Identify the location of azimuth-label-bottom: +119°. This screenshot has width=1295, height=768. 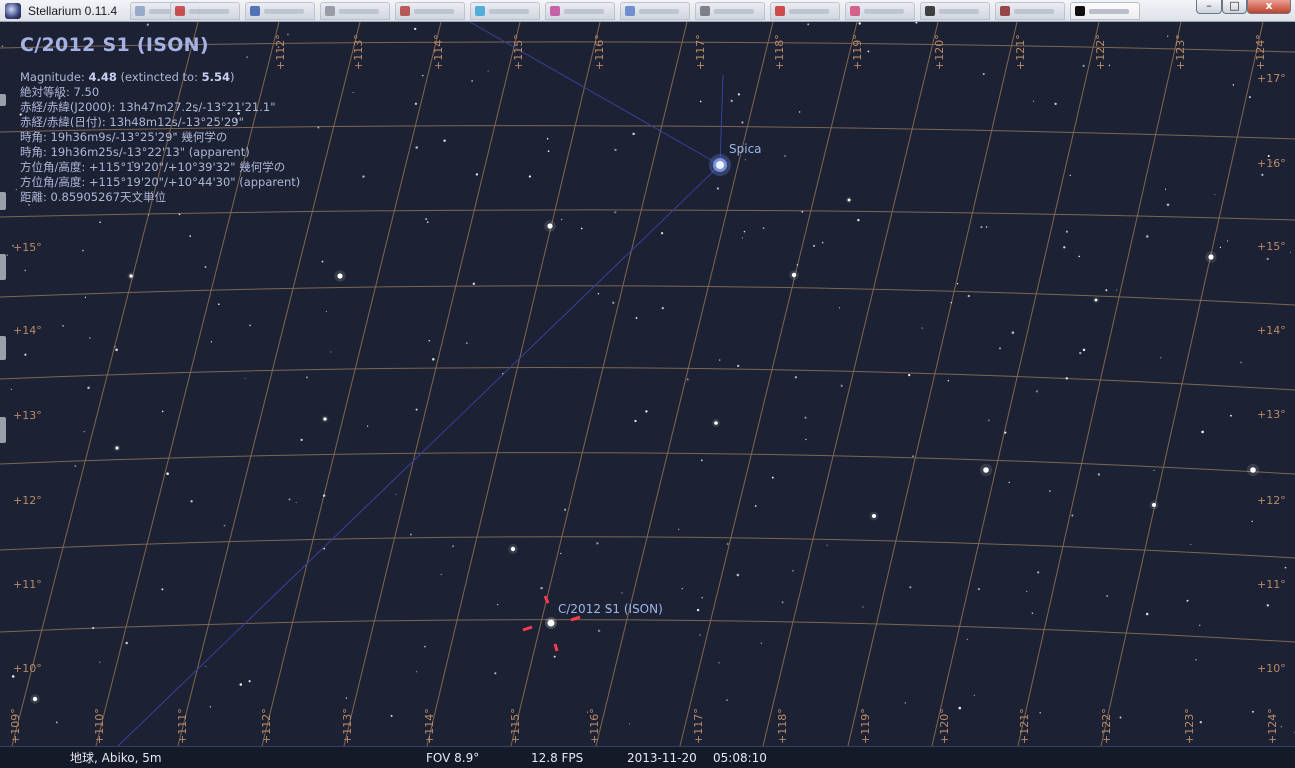
(865, 726).